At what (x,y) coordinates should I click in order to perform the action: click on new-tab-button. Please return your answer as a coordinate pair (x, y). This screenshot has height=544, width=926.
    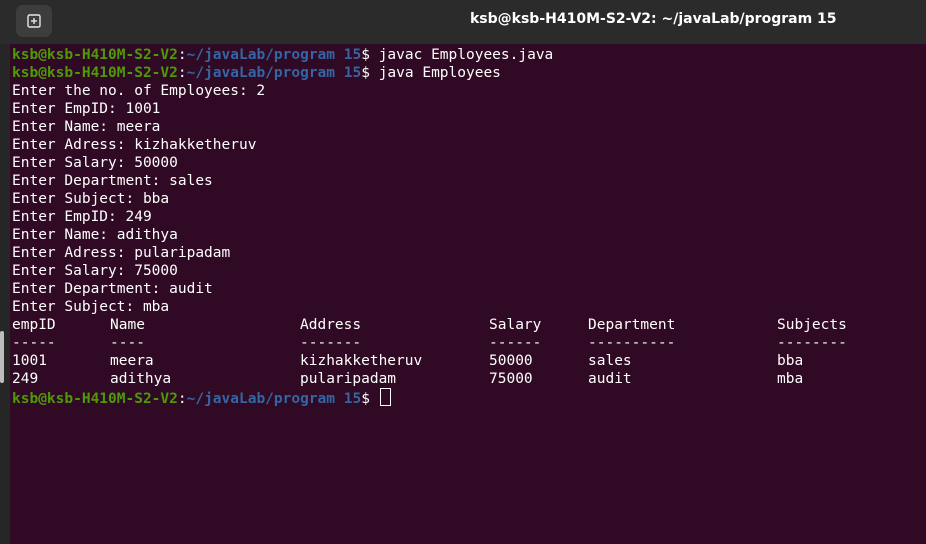
    Looking at the image, I should click on (34, 21).